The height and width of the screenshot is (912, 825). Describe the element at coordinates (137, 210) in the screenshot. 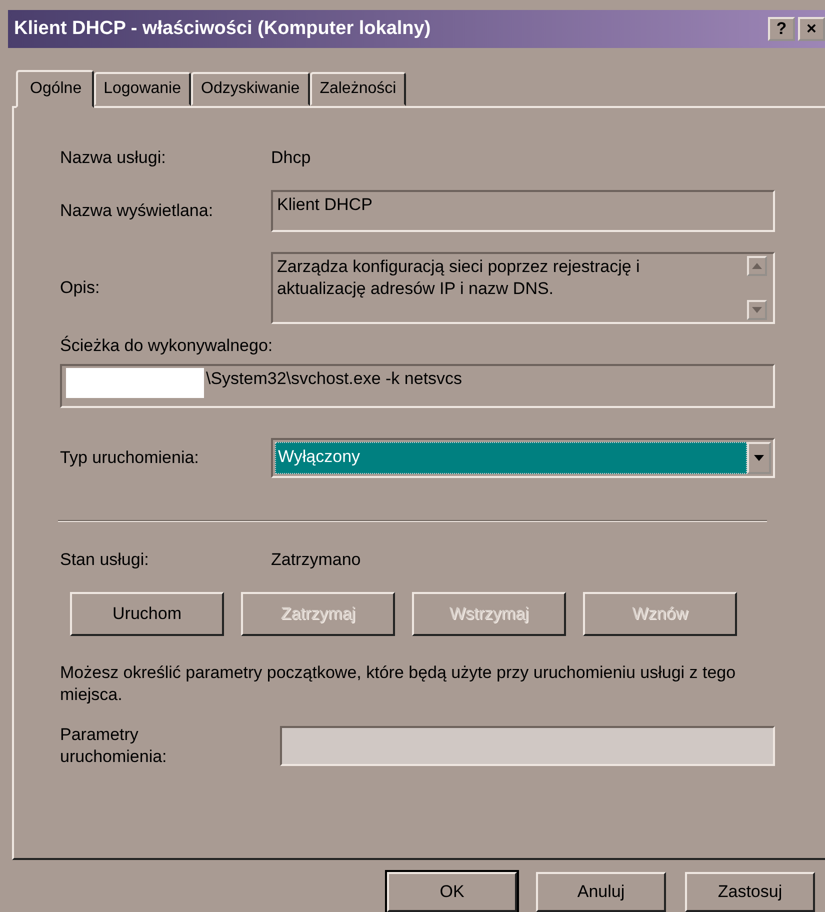

I see `field-label: Nazwa wyświetlana:` at that location.